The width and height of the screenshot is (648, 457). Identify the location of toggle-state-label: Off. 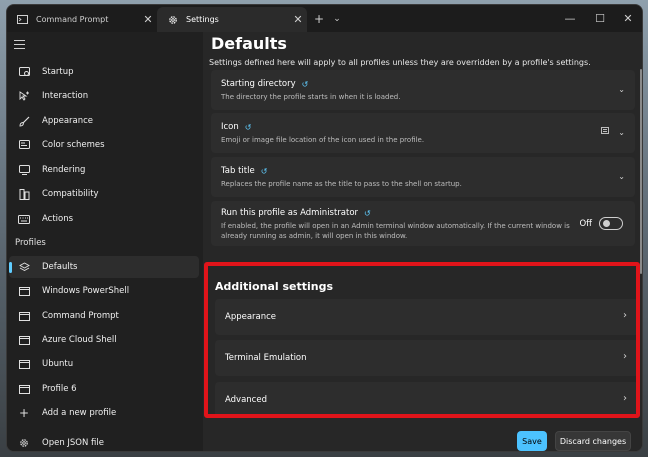
(585, 224).